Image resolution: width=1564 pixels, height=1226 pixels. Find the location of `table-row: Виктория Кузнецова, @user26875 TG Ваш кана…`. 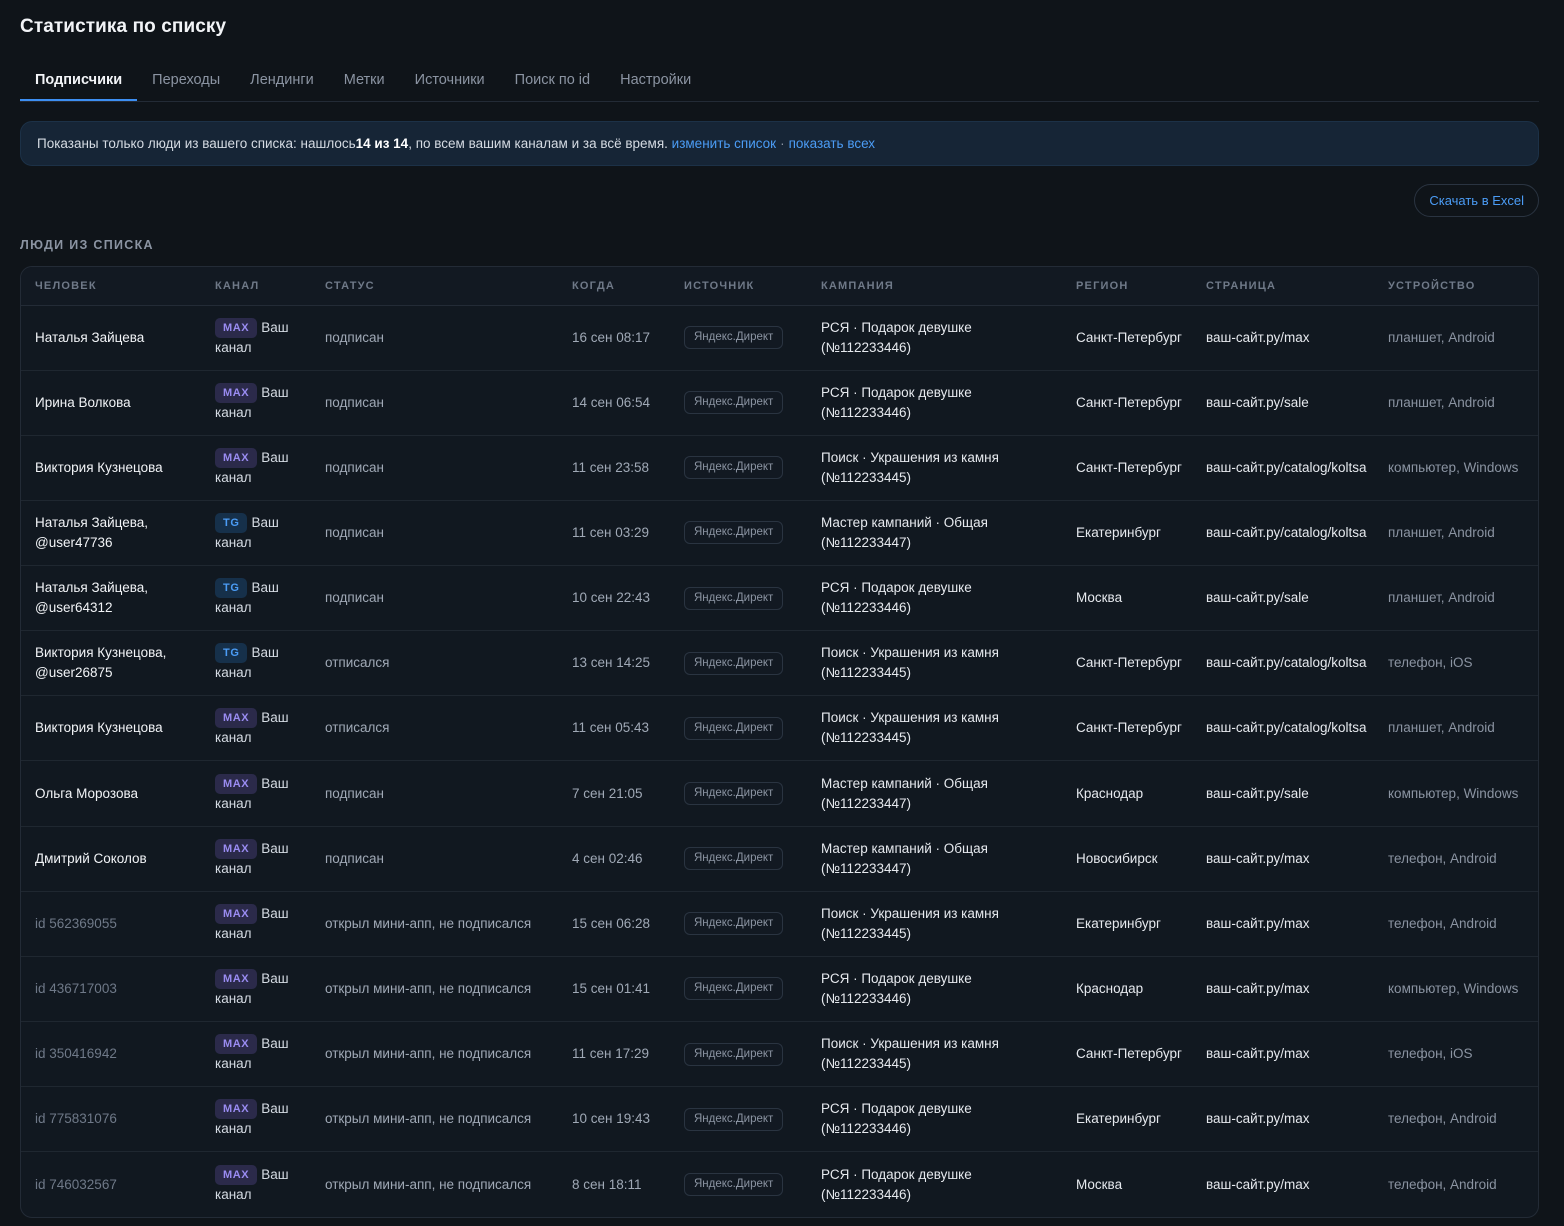

table-row: Виктория Кузнецова, @user26875 TG Ваш кана… is located at coordinates (779, 663).